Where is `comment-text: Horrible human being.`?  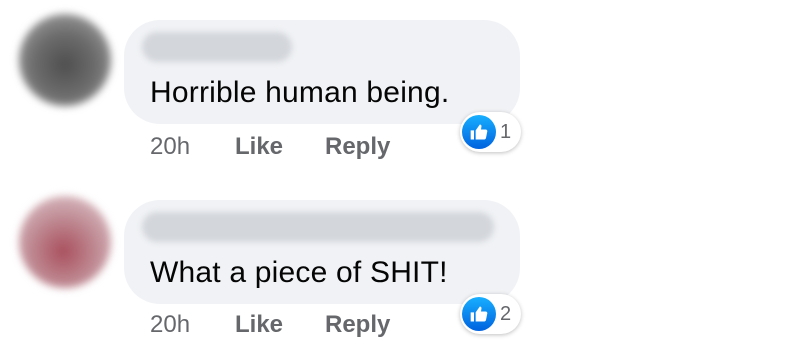 comment-text: Horrible human being. is located at coordinates (300, 92).